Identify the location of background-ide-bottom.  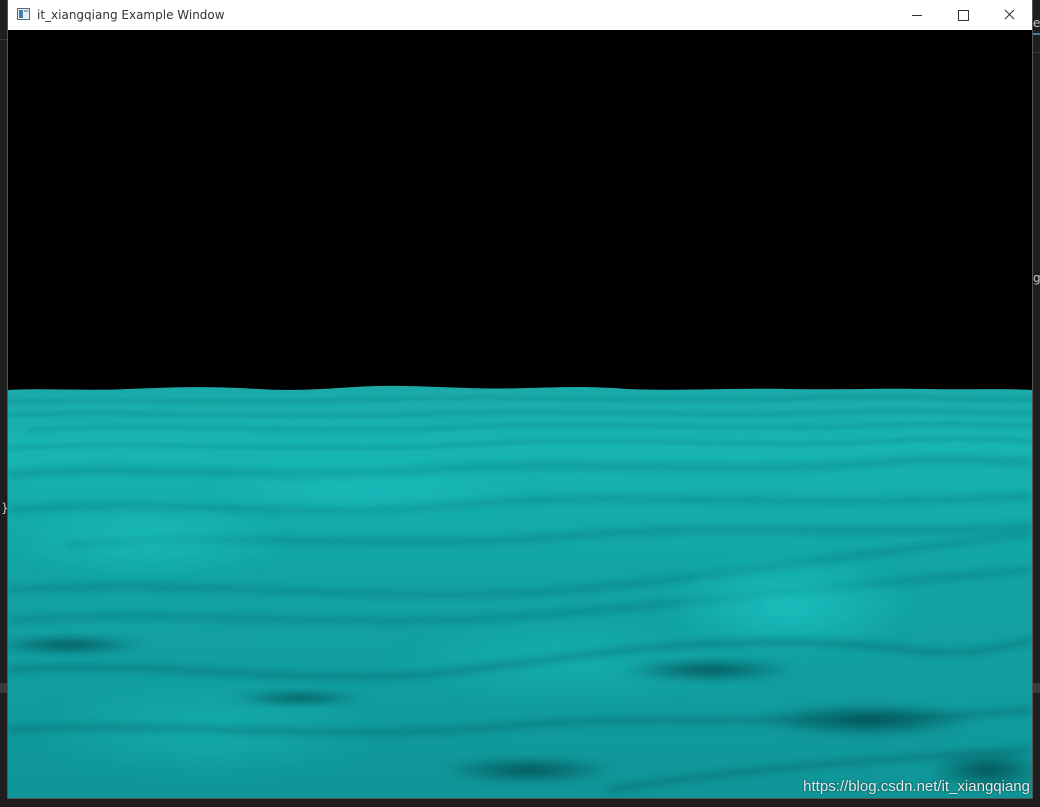
(520, 802).